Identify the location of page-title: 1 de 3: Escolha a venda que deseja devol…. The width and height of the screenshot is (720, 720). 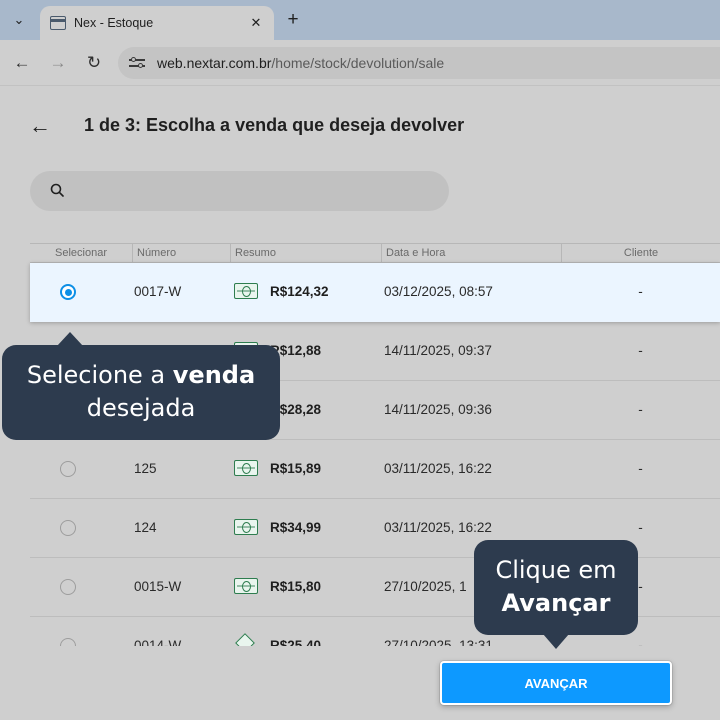
(274, 125).